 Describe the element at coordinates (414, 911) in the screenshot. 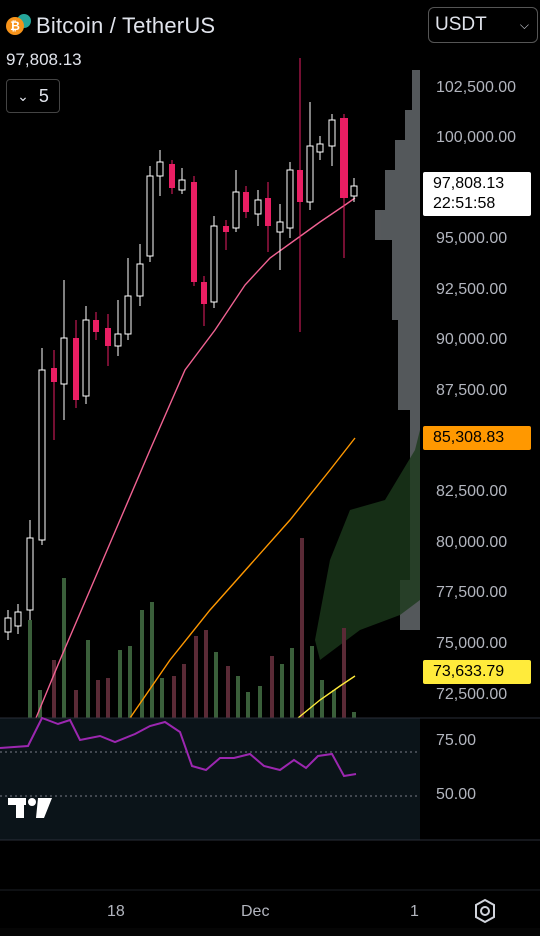

I see `time-axis-label: 1` at that location.